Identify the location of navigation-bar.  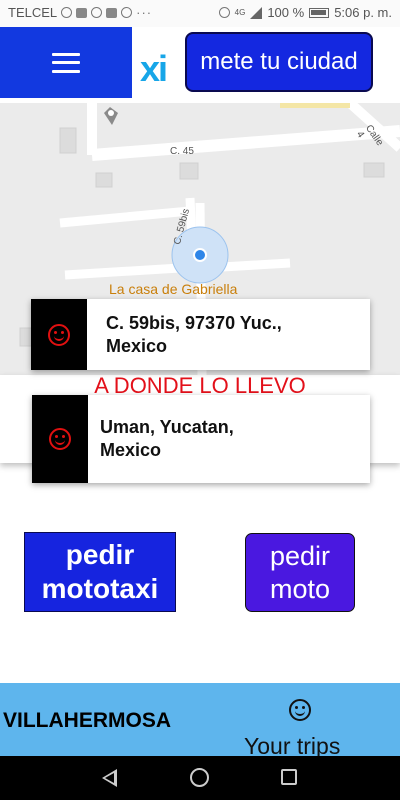
(200, 778).